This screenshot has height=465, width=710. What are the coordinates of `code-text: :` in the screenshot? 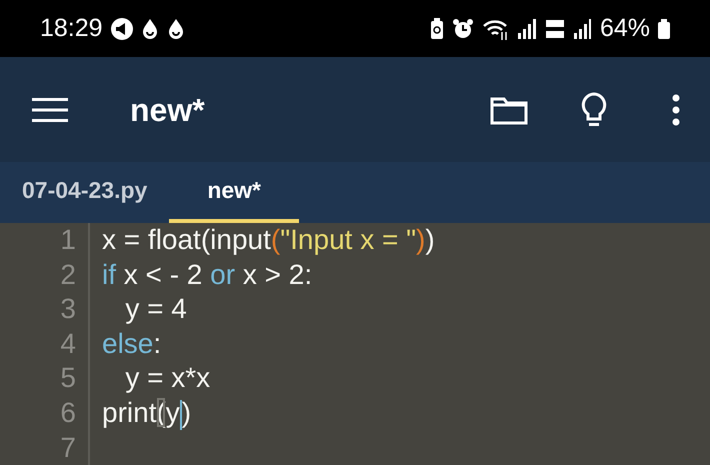 It's located at (157, 343).